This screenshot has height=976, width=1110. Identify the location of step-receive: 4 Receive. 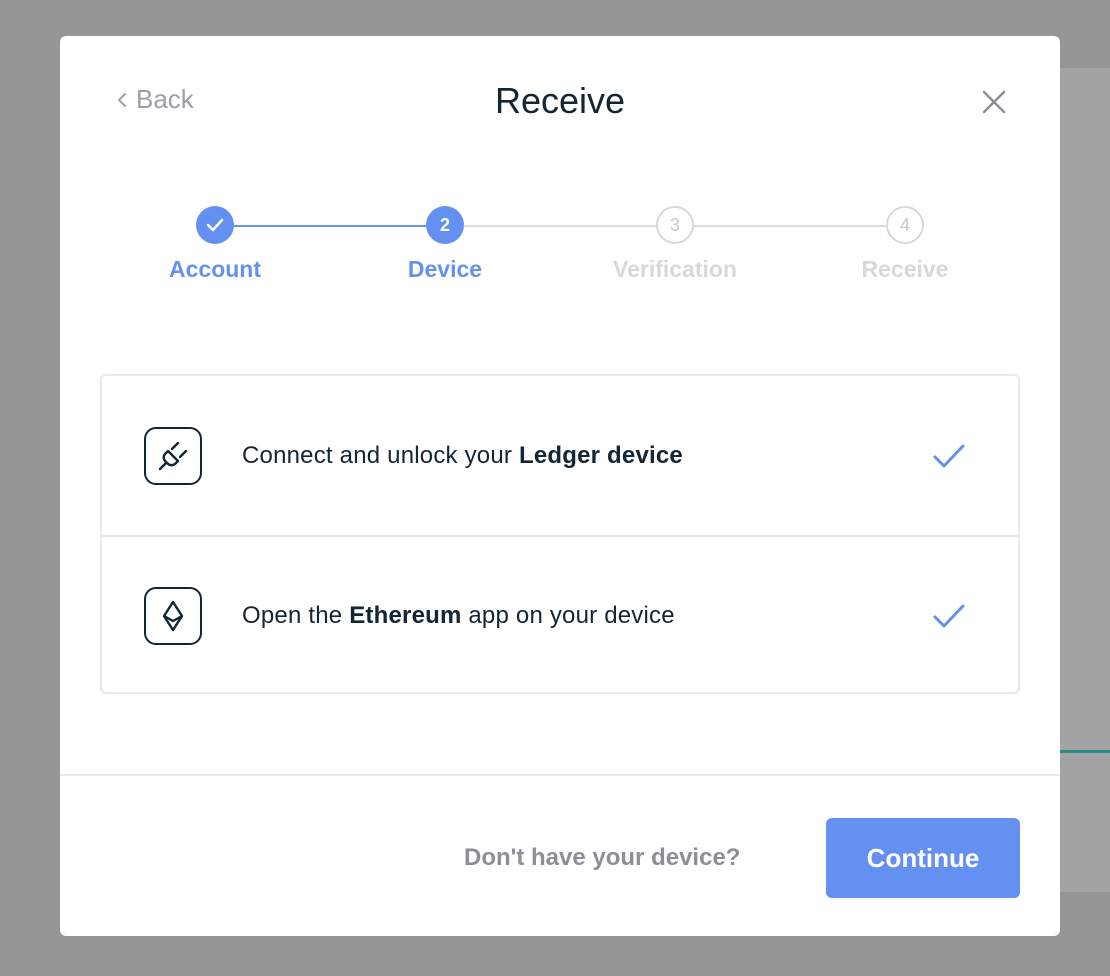
(905, 244).